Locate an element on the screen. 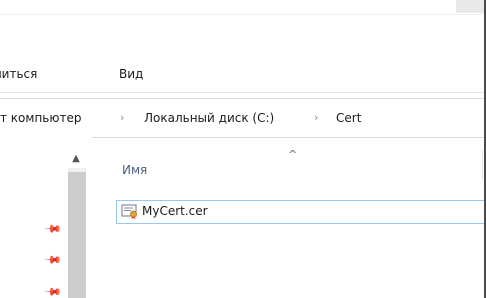 The image size is (486, 298). title-bar is located at coordinates (242, 7).